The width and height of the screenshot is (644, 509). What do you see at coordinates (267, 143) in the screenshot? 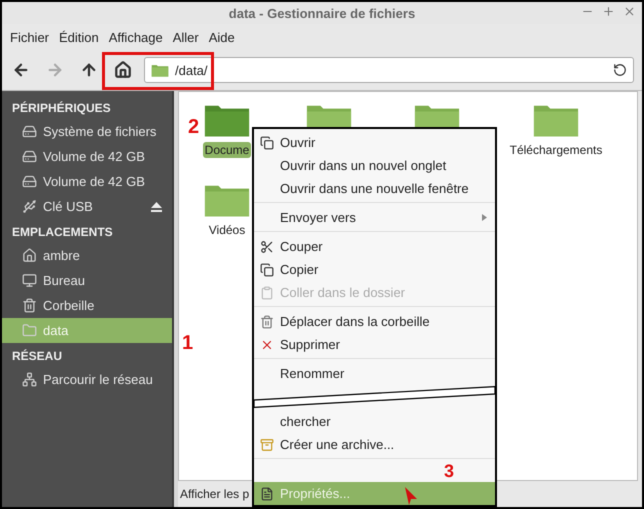
I see `open-icon` at bounding box center [267, 143].